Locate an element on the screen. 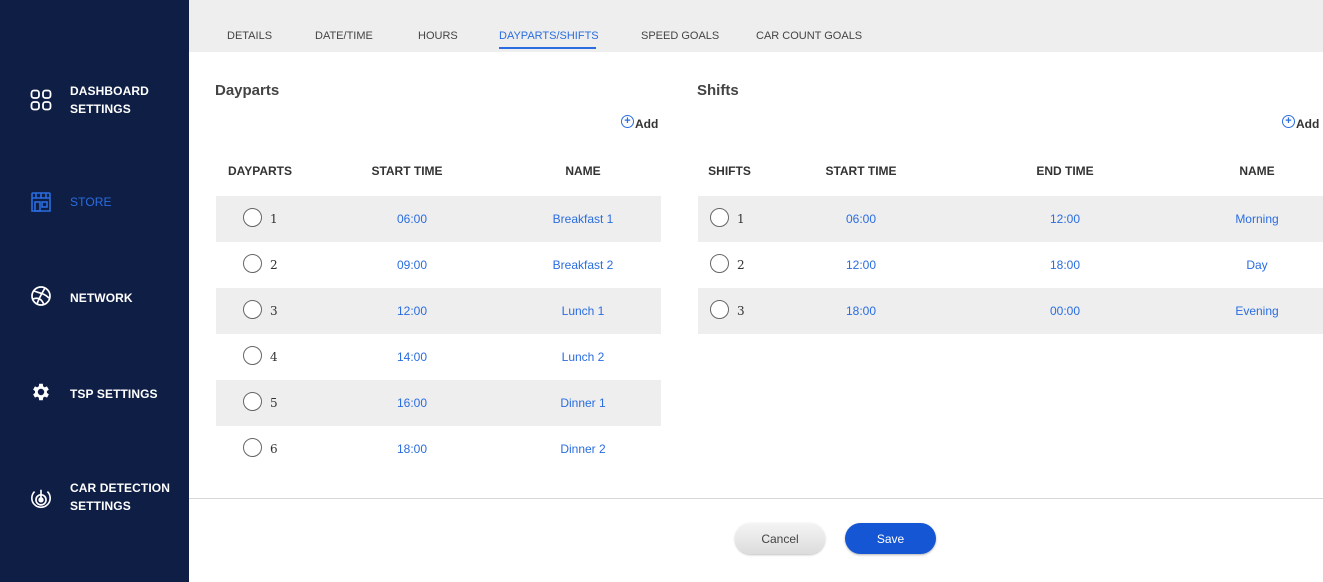  shift-number: 1 is located at coordinates (741, 219).